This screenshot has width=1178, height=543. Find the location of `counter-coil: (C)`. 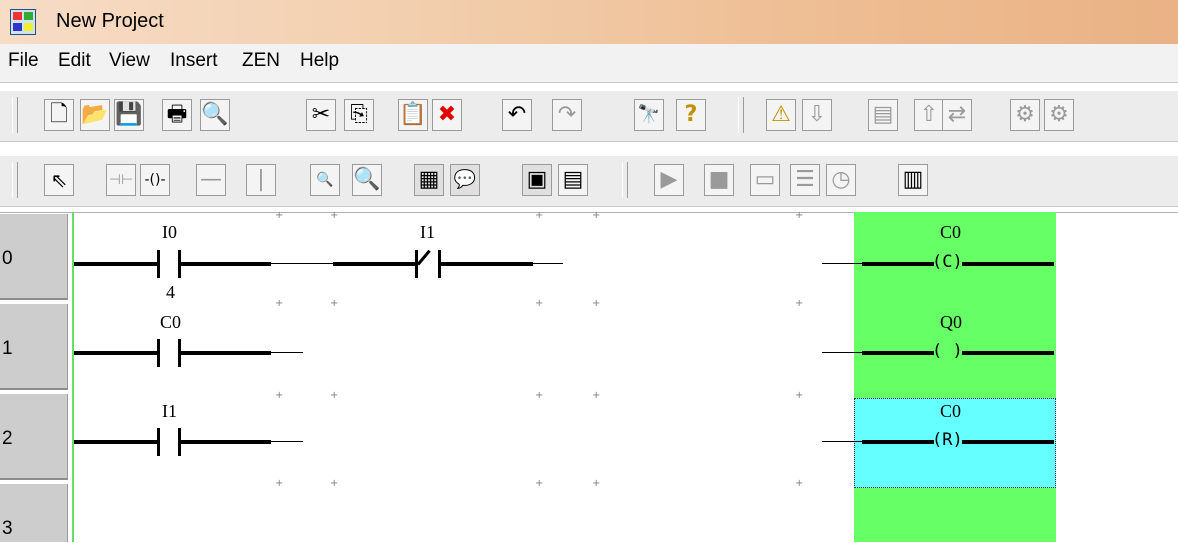

counter-coil: (C) is located at coordinates (947, 262).